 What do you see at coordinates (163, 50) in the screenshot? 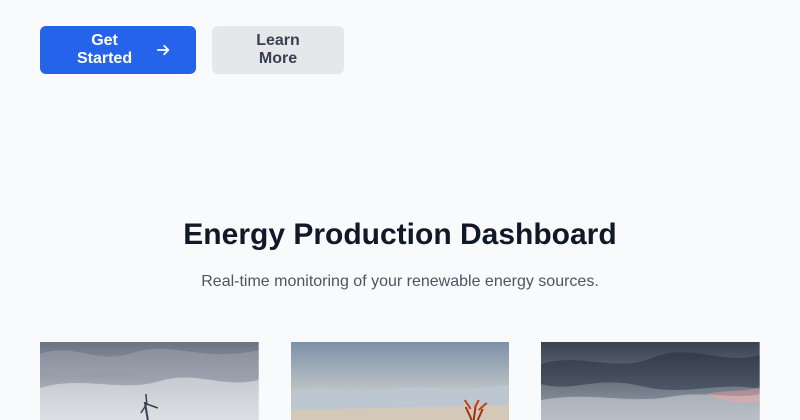
I see `arrow-right-icon` at bounding box center [163, 50].